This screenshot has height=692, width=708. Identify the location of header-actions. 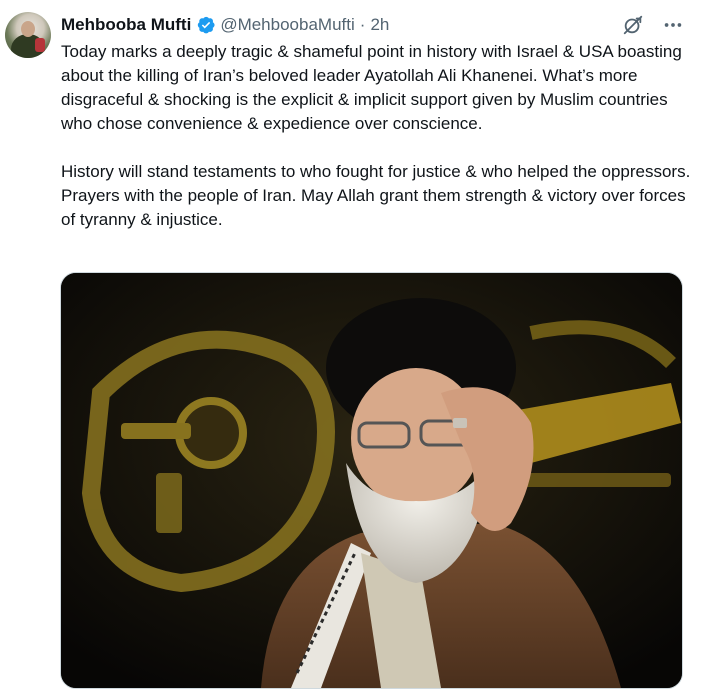
(653, 25).